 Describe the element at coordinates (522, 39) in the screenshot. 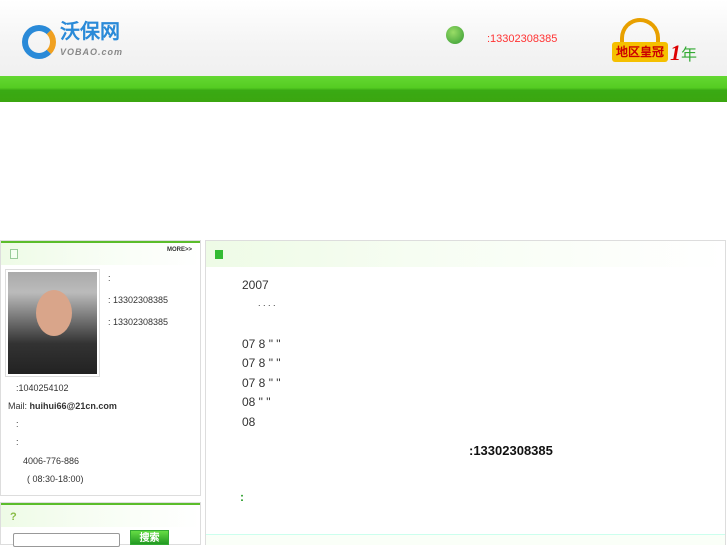

I see `header-phone: :13302308385` at that location.